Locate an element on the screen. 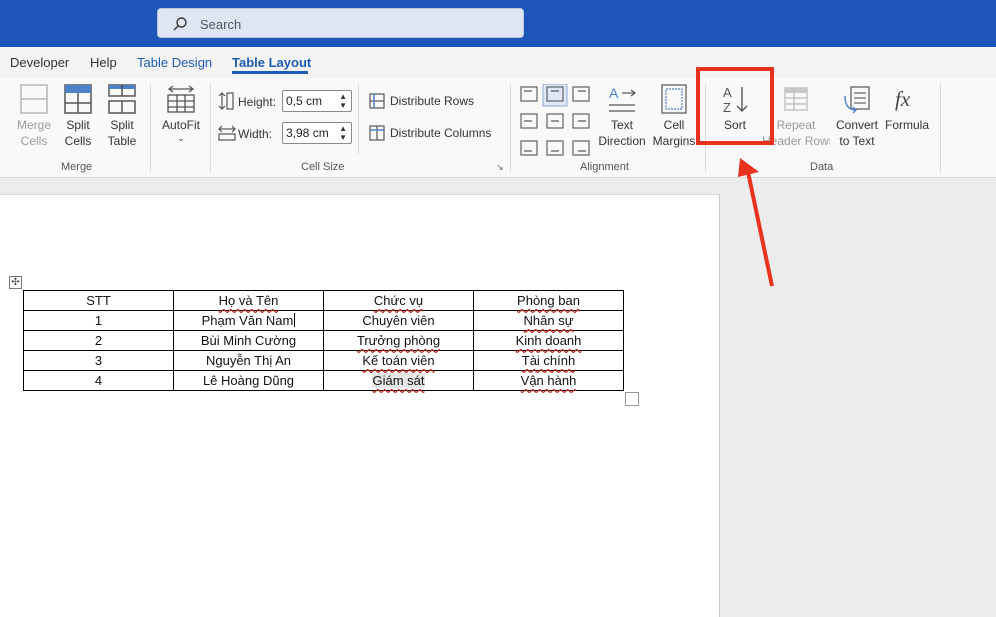 The image size is (996, 617). table-move-handle-icon: ✣ is located at coordinates (15, 282).